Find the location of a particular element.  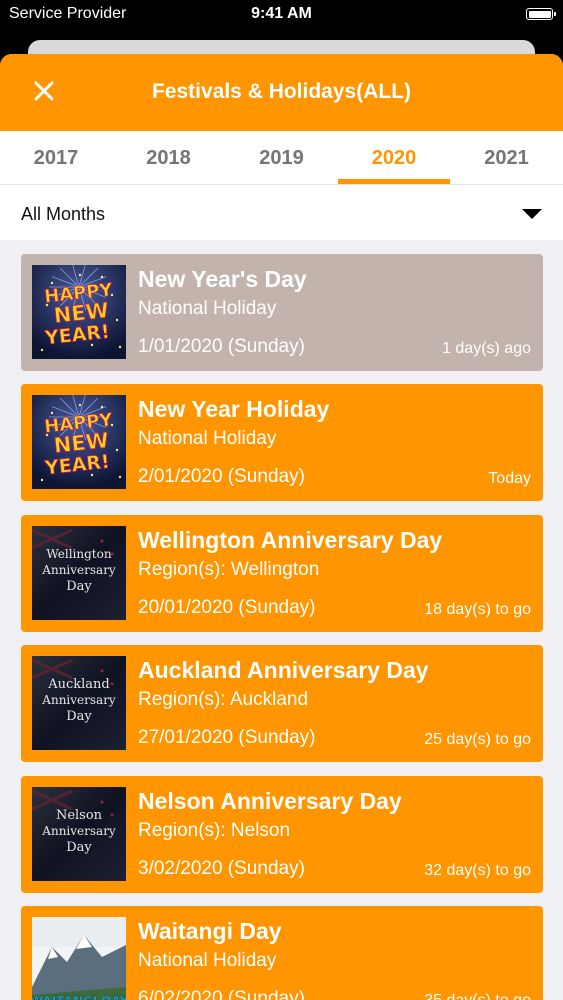

svg-text: Nelson is located at coordinates (79, 815).